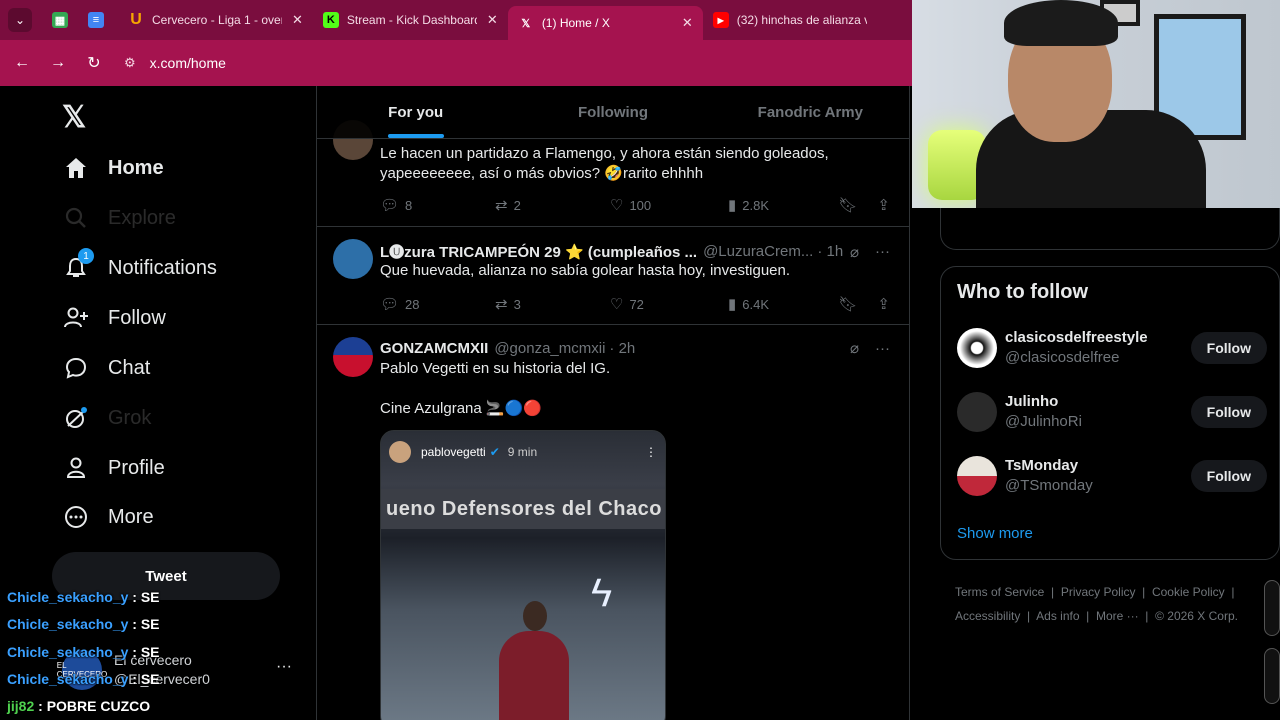 This screenshot has width=1280, height=720. What do you see at coordinates (94, 63) in the screenshot?
I see `reload-icon: ↻` at bounding box center [94, 63].